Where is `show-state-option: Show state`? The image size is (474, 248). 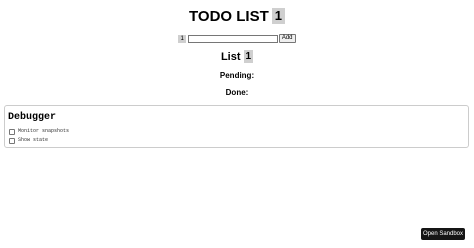
show-state-option: Show state is located at coordinates (28, 140).